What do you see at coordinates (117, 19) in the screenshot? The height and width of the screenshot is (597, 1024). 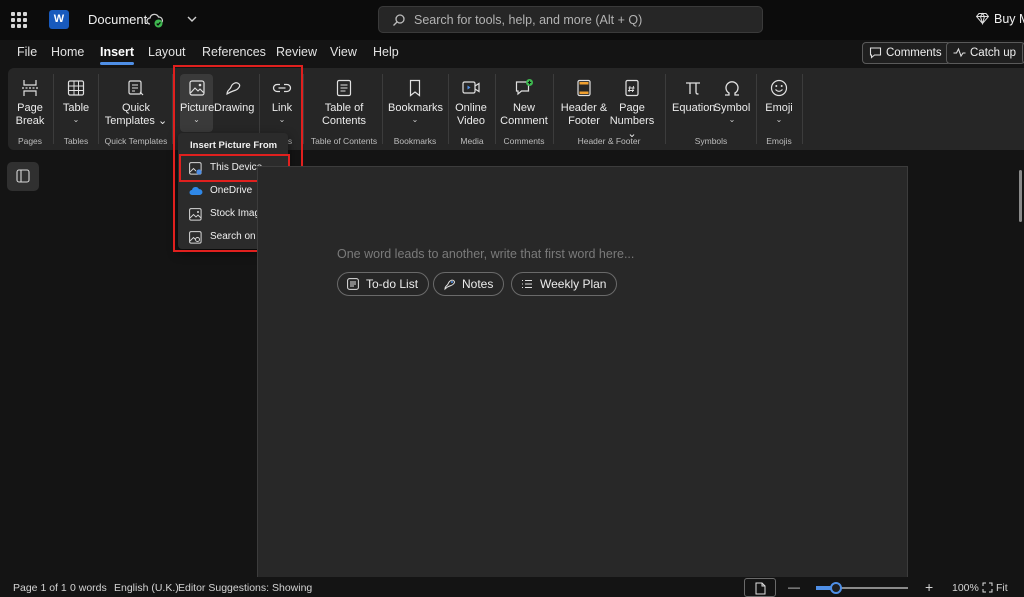 I see `document-title: Document` at bounding box center [117, 19].